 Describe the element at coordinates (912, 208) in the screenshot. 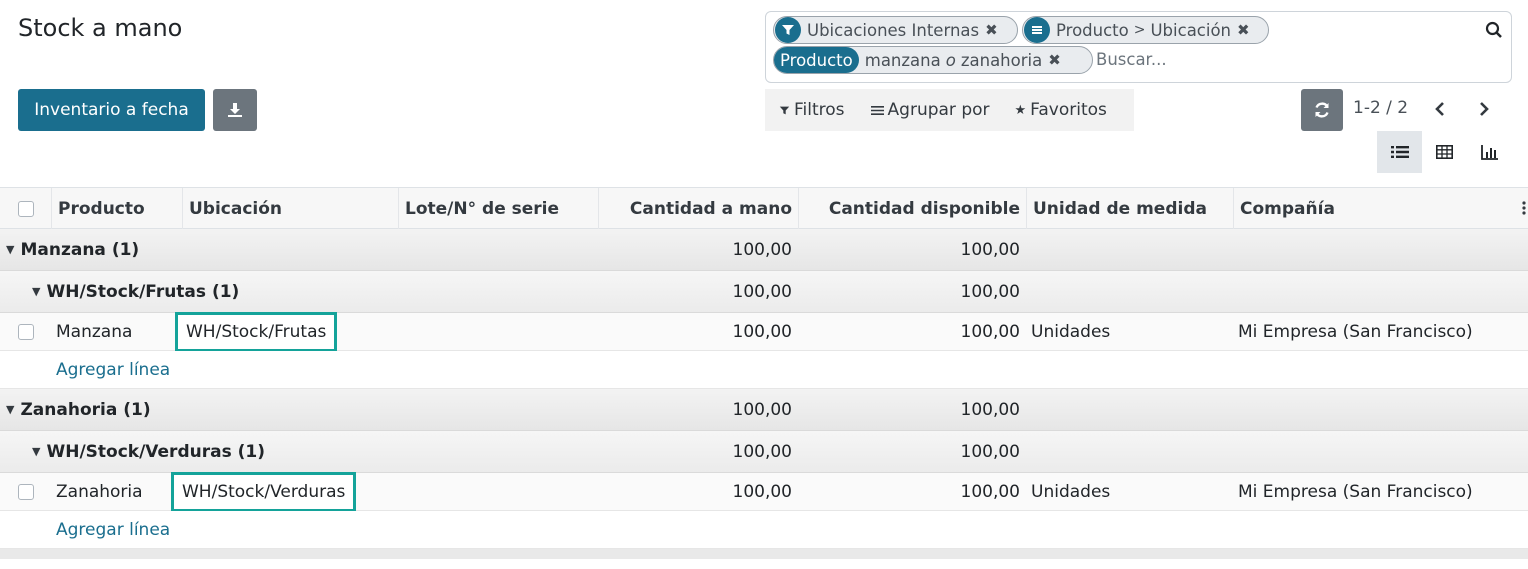

I see `column-header-available-quantity: Cantidad disponible` at that location.